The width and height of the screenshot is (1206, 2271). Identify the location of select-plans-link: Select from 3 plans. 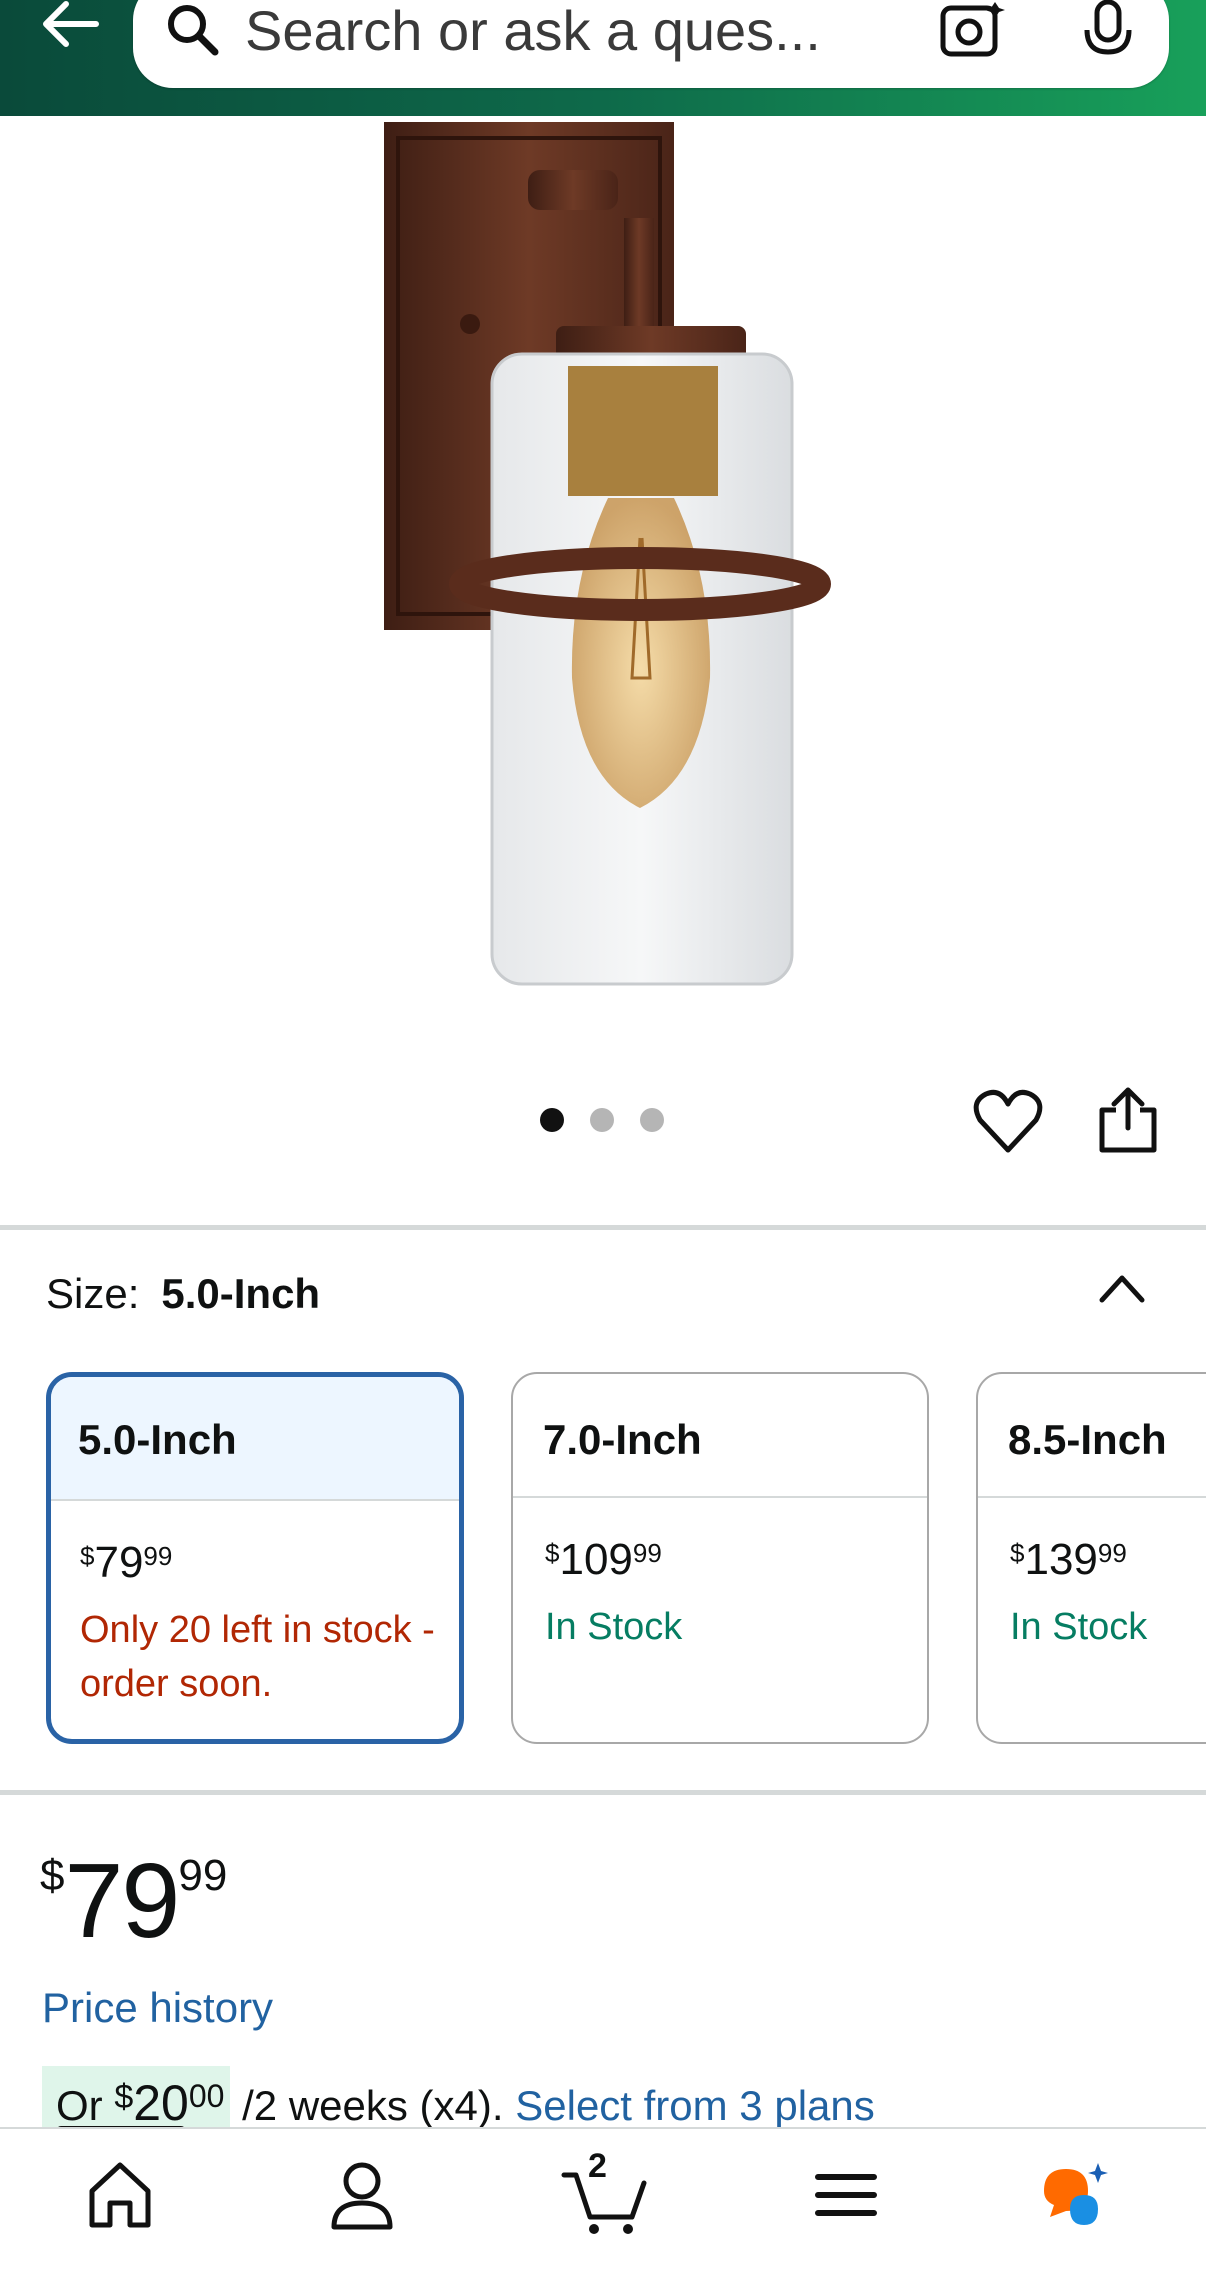
(695, 2105).